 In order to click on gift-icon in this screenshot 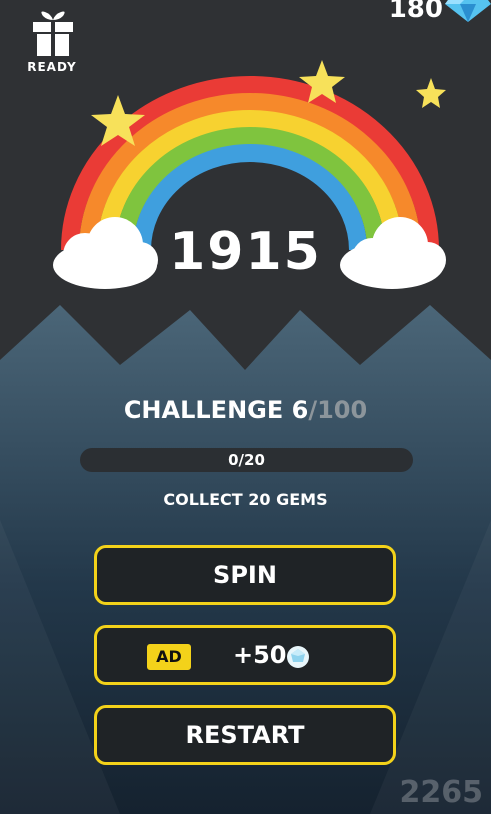, I will do `click(53, 33)`.